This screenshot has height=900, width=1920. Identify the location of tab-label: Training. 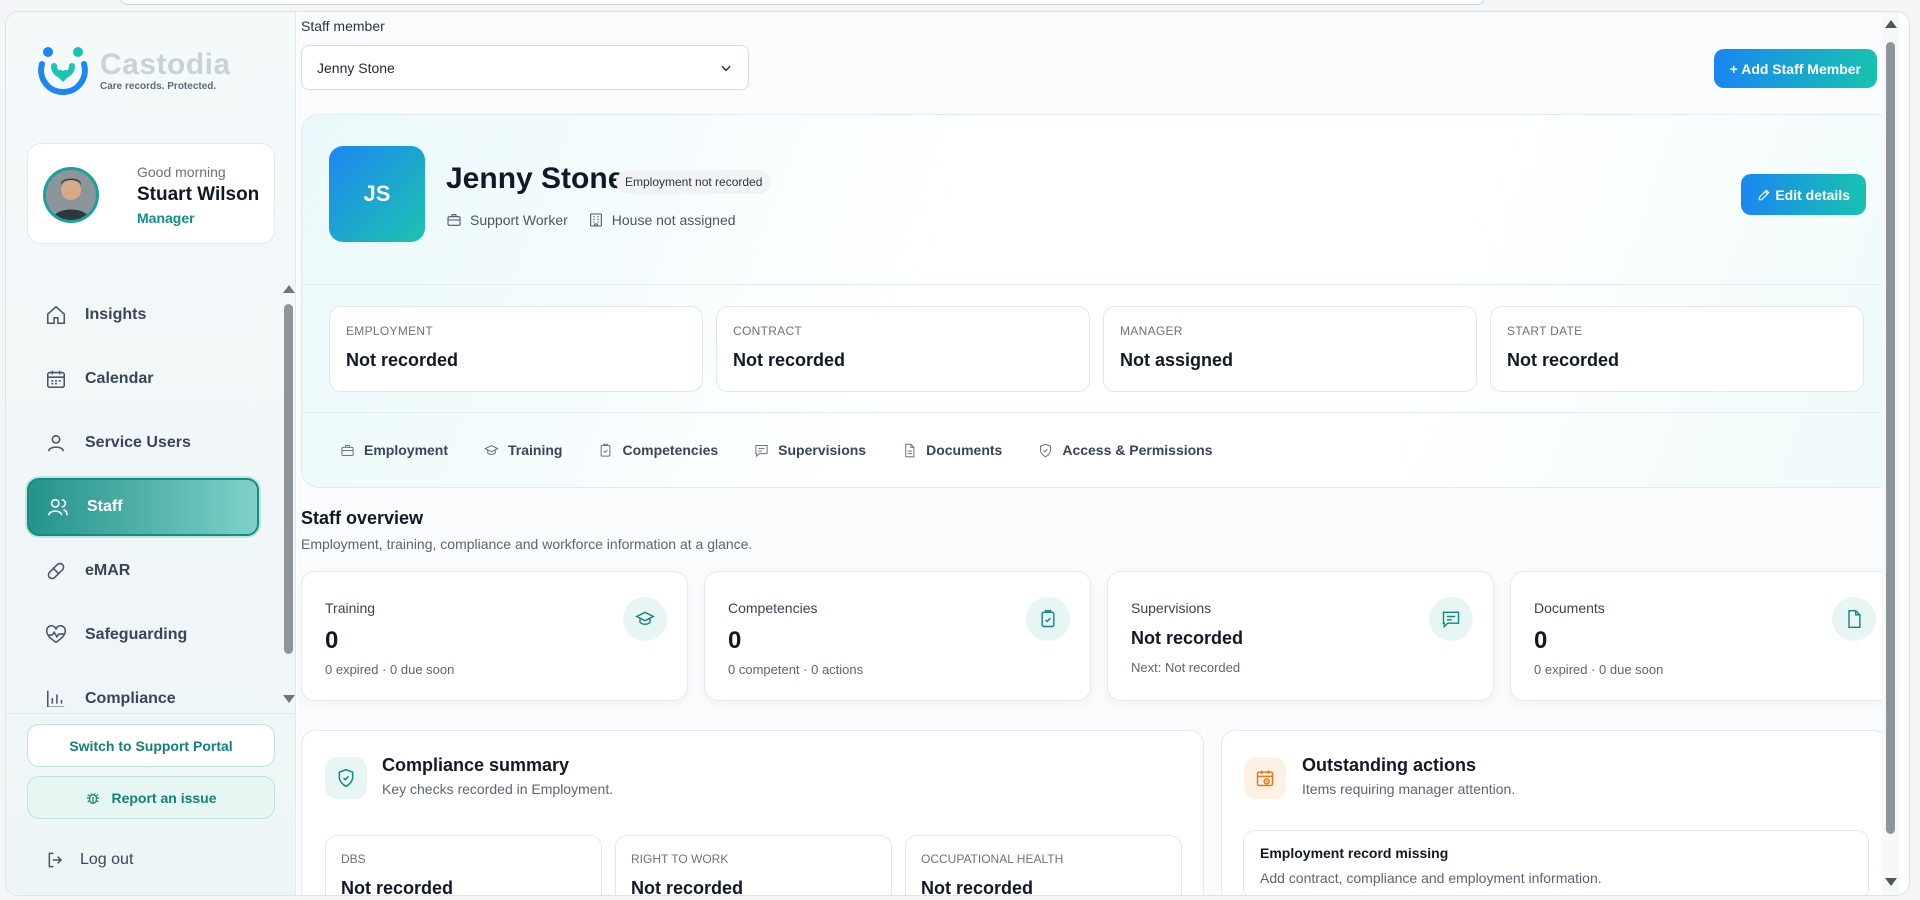
(535, 450).